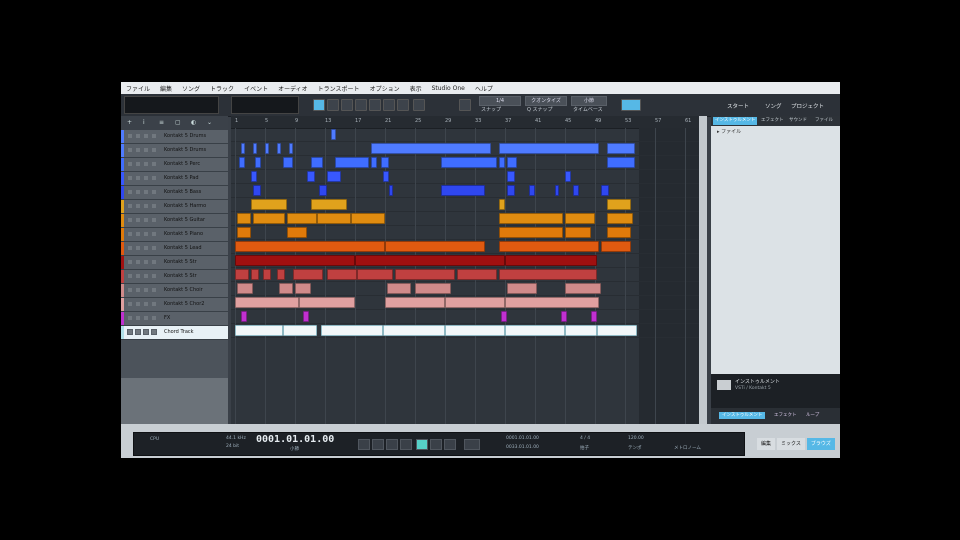 The height and width of the screenshot is (540, 960). Describe the element at coordinates (820, 444) in the screenshot. I see `tab-browse: ブラウズ` at that location.